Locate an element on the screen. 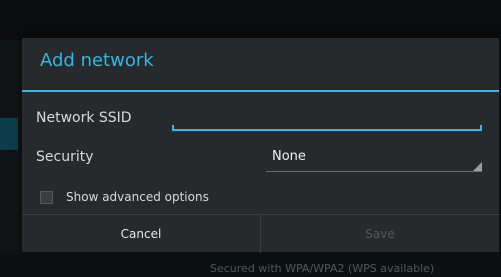 This screenshot has width=501, height=277. security-spinner: None is located at coordinates (374, 157).